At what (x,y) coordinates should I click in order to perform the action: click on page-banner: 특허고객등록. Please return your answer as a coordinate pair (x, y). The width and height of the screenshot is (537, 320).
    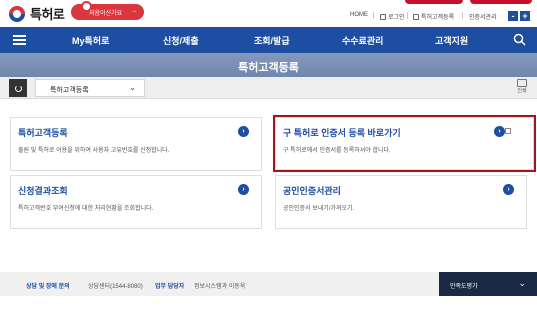
    Looking at the image, I should click on (268, 65).